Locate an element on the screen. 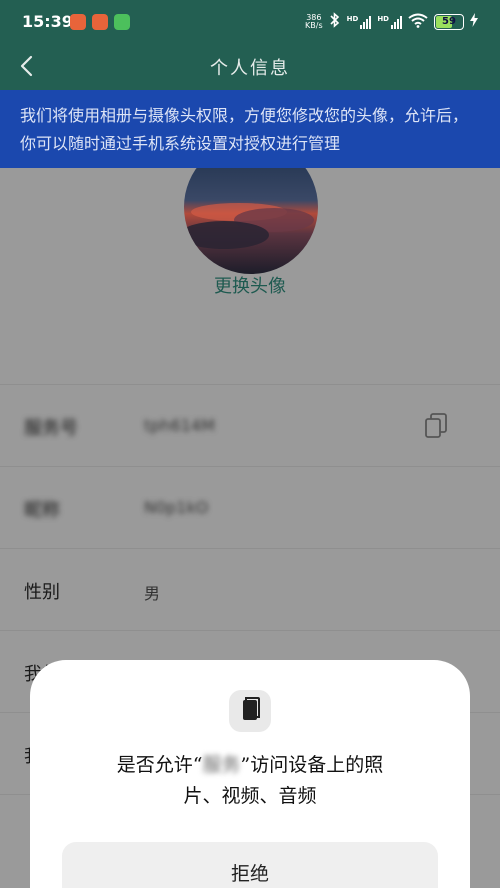 The image size is (500, 888). page-title: 个人信息 is located at coordinates (250, 68).